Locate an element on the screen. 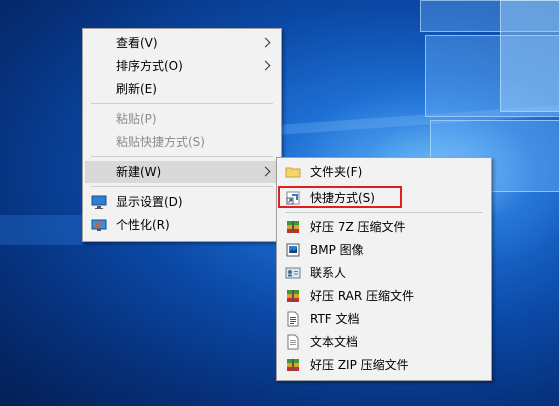 This screenshot has width=559, height=406. menu-item-refresh: 刷新(E) is located at coordinates (182, 89).